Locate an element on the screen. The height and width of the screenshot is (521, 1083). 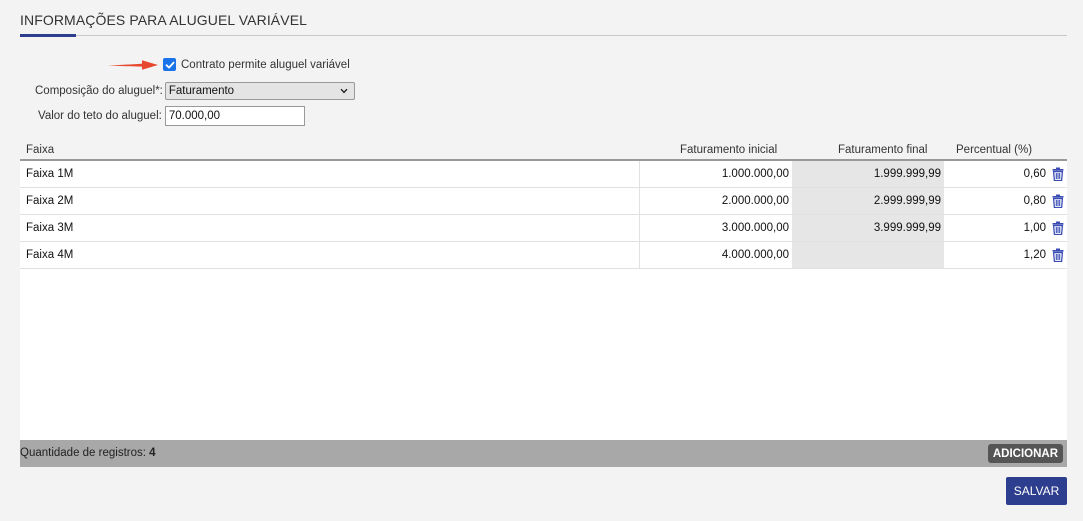
cell-faixa: Faixa 1M is located at coordinates (330, 174).